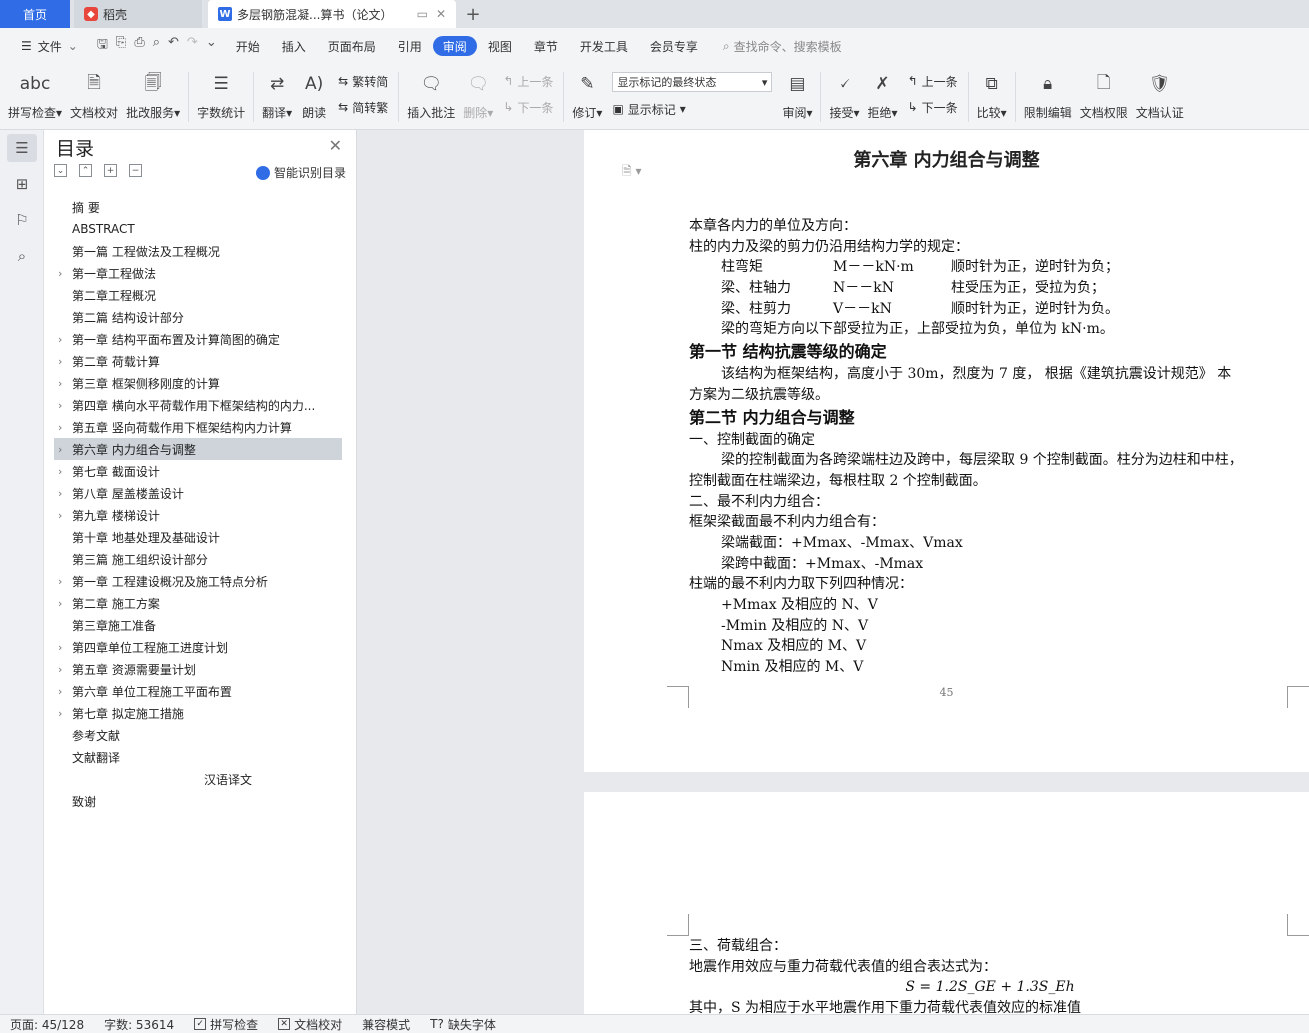 The image size is (1309, 1033). I want to click on doc-check-button: 🗎 文档校对, so click(94, 95).